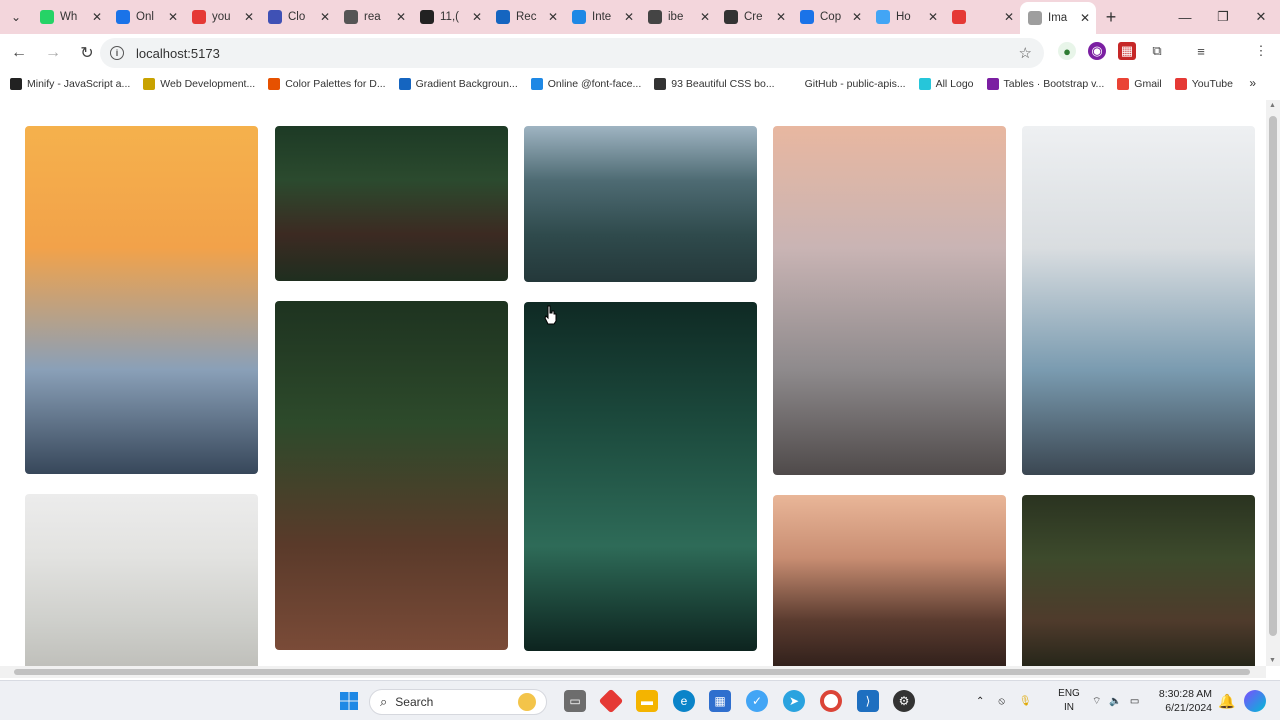 The height and width of the screenshot is (721, 1280). What do you see at coordinates (572, 53) in the screenshot?
I see `address-bar: i localhost:5173 ☆` at bounding box center [572, 53].